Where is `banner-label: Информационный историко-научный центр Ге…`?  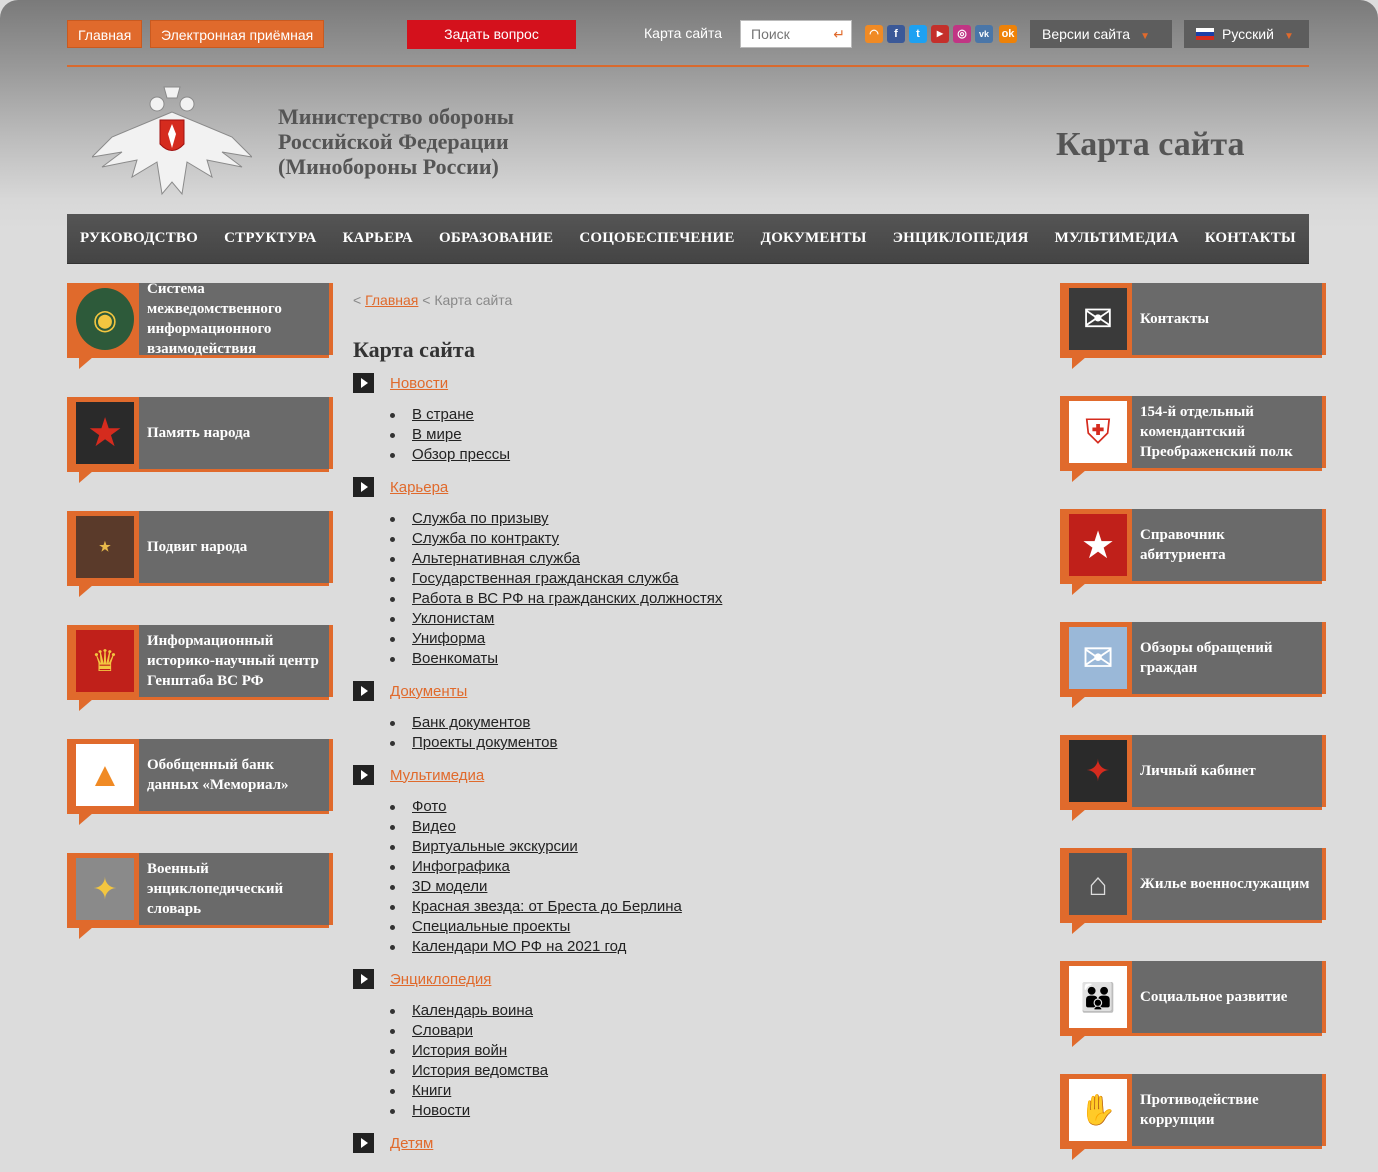 banner-label: Информационный историко-научный центр Ге… is located at coordinates (233, 661).